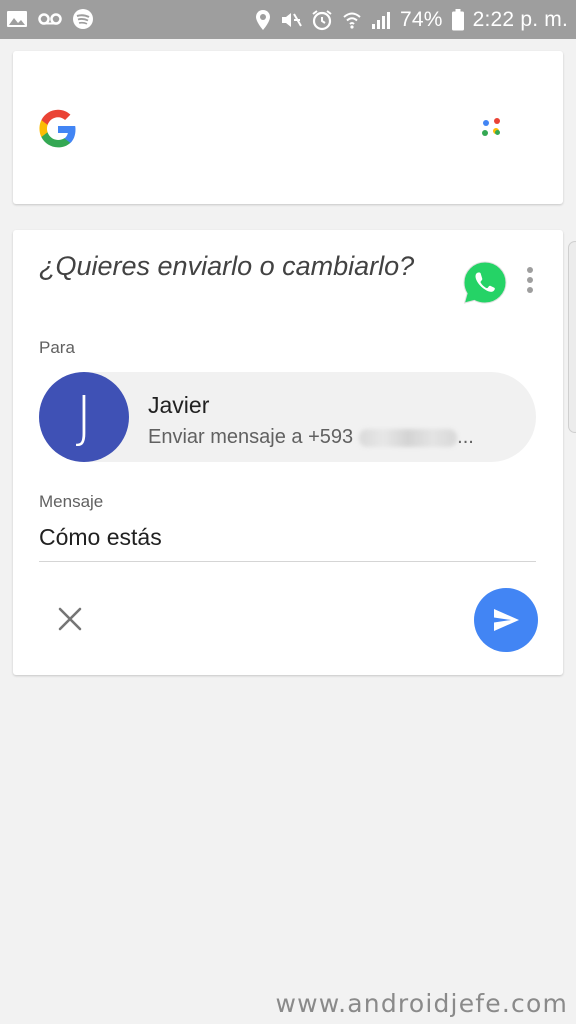  What do you see at coordinates (352, 20) in the screenshot?
I see `wifi-icon` at bounding box center [352, 20].